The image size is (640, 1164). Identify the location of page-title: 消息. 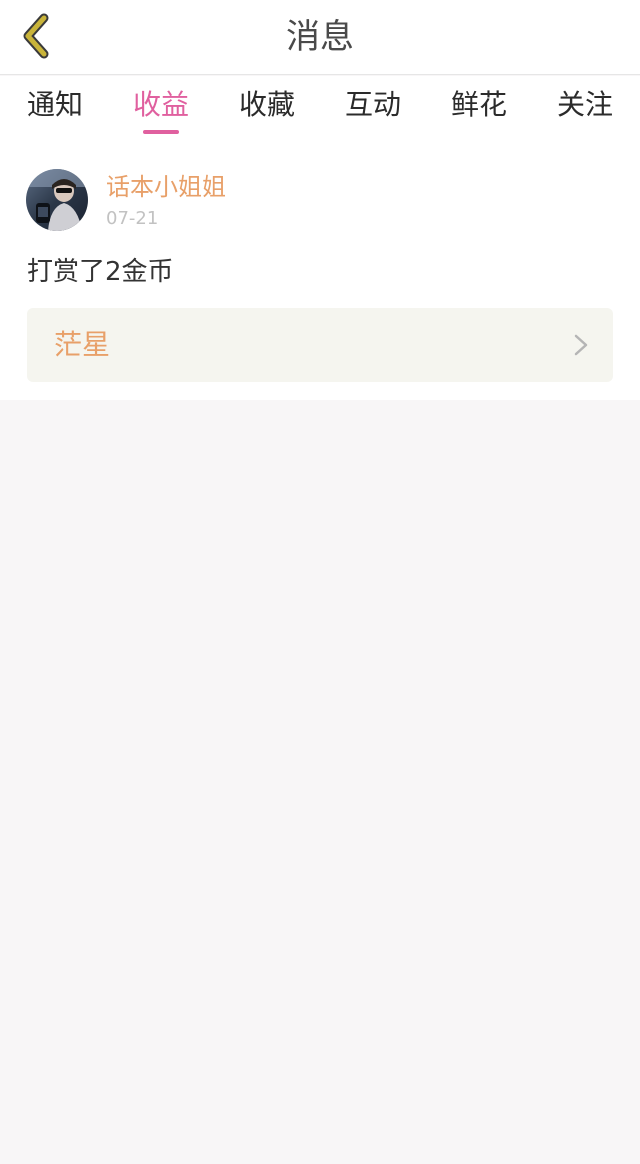
(320, 37).